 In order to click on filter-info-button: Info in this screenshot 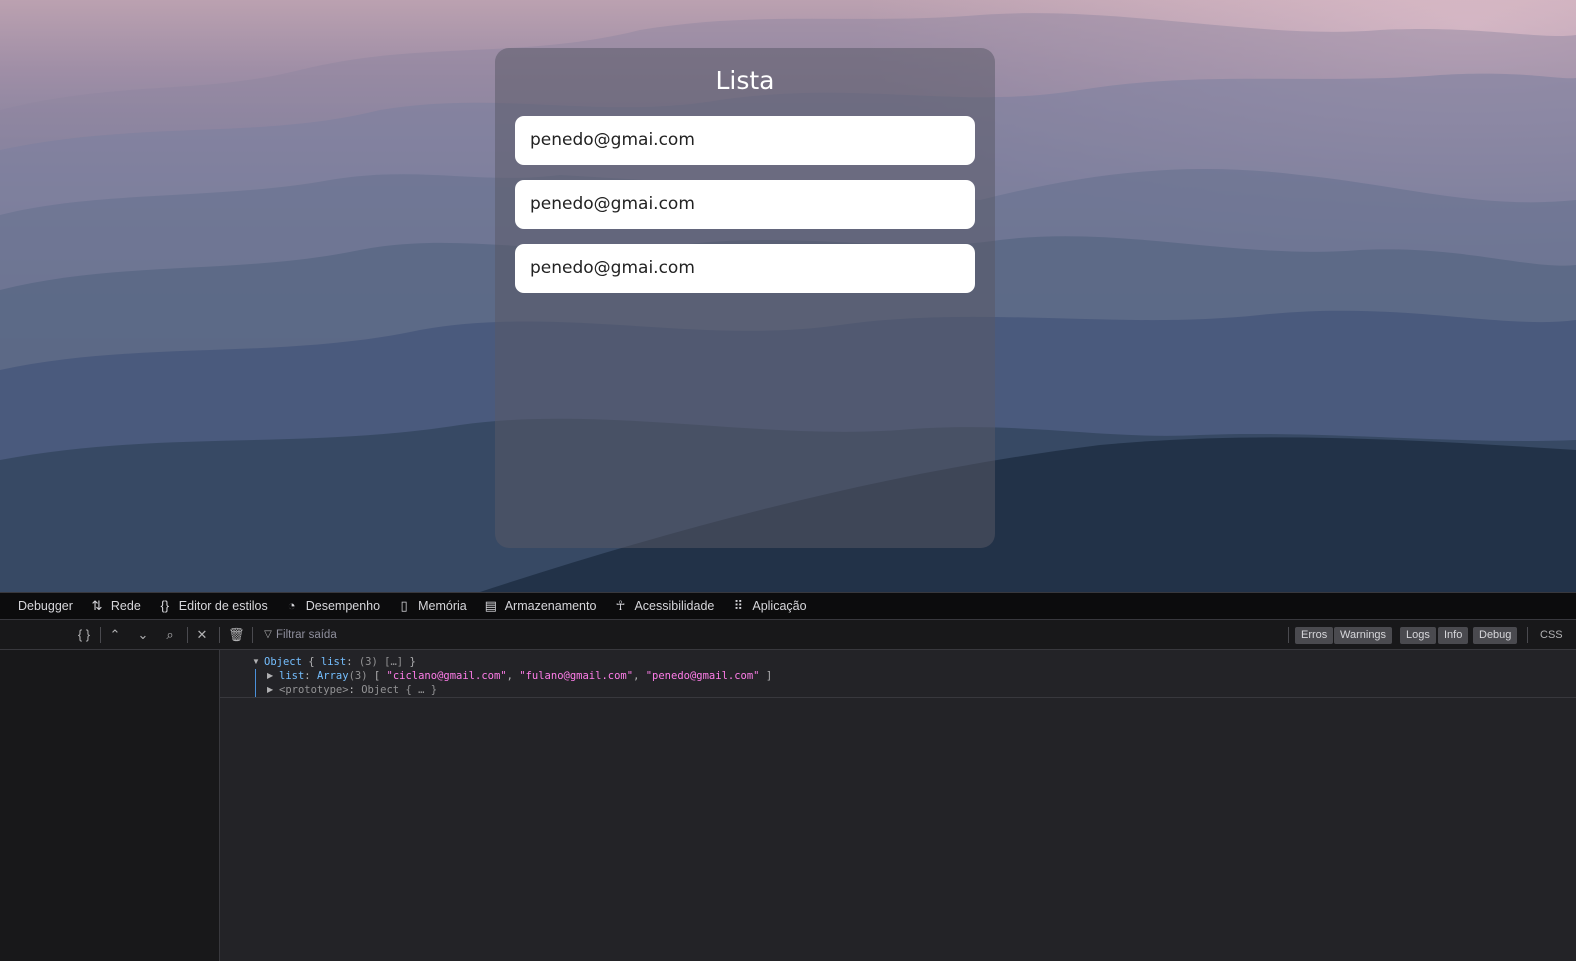, I will do `click(1453, 635)`.